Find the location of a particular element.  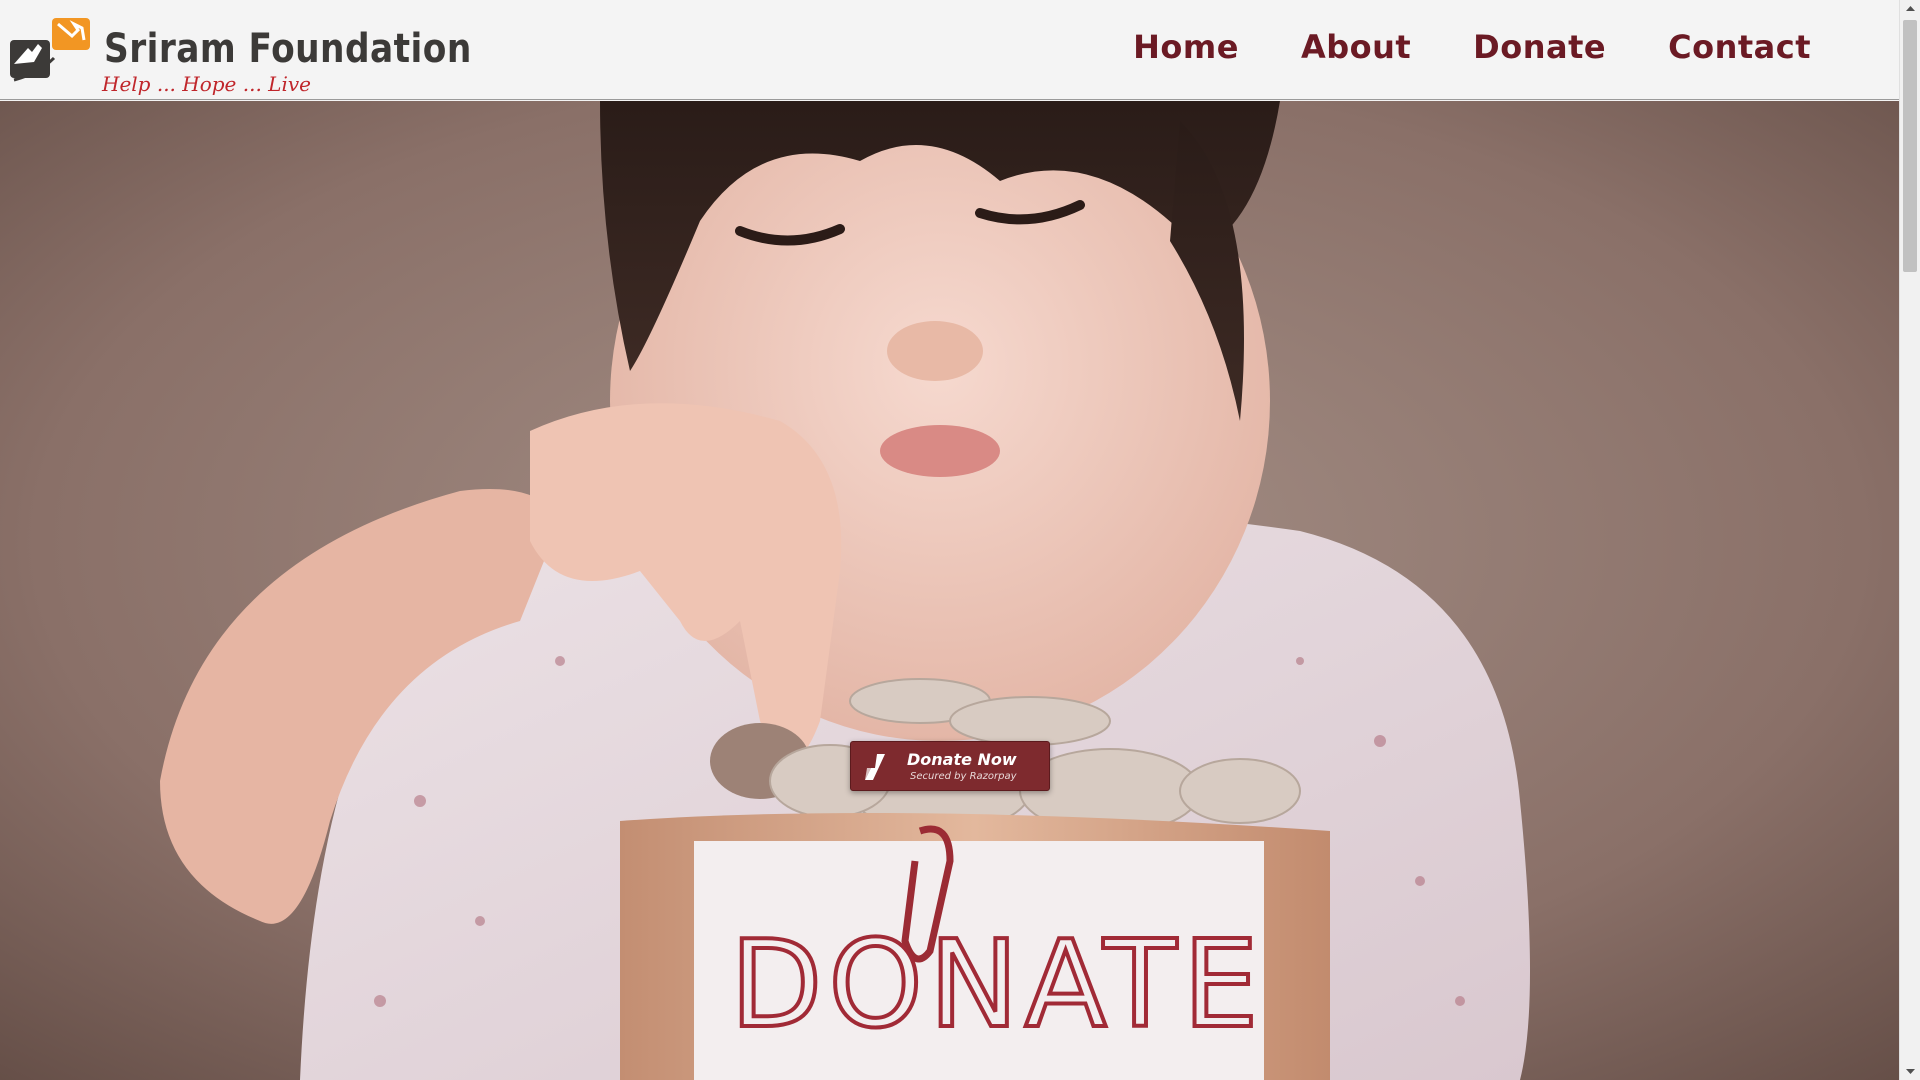

nav-home: Home is located at coordinates (1186, 47).